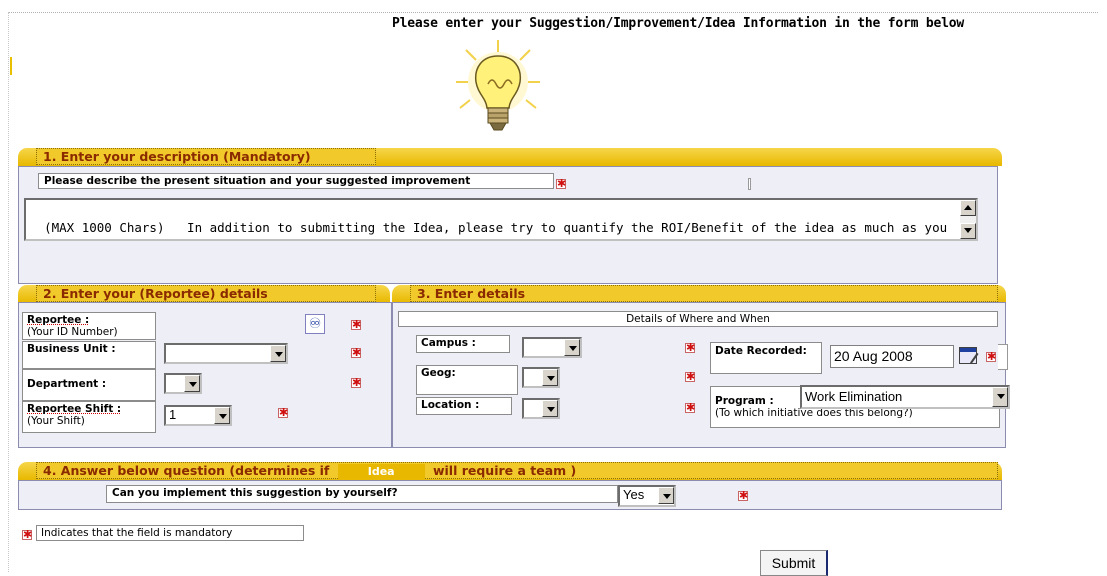  What do you see at coordinates (183, 383) in the screenshot?
I see `department-select` at bounding box center [183, 383].